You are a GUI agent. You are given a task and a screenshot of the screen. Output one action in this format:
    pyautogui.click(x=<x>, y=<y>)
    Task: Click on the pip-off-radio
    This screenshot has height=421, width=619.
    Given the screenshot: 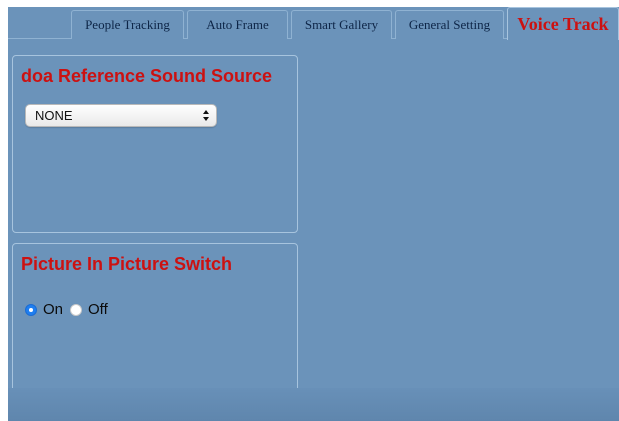 What is the action you would take?
    pyautogui.click(x=76, y=309)
    